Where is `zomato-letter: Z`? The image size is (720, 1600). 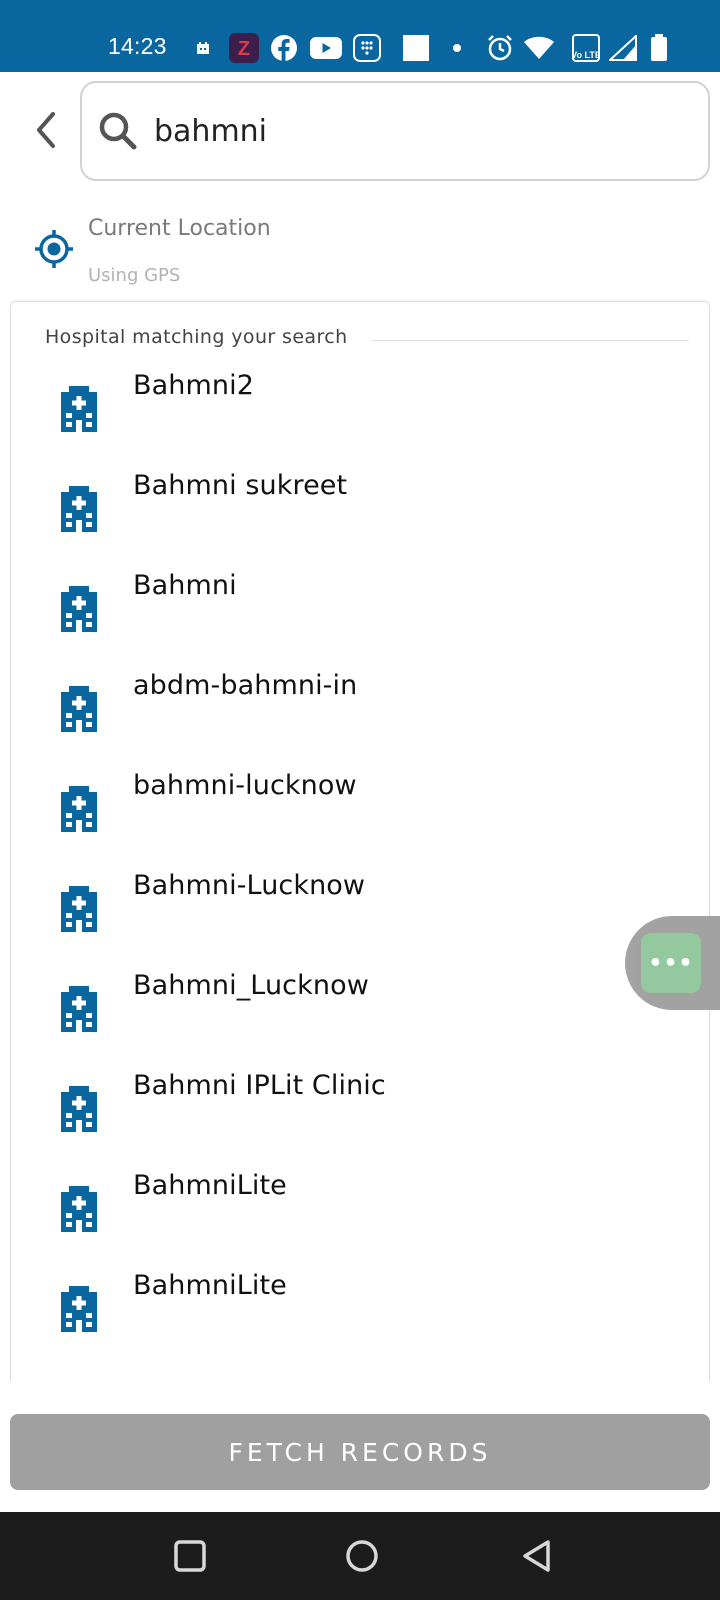 zomato-letter: Z is located at coordinates (244, 49).